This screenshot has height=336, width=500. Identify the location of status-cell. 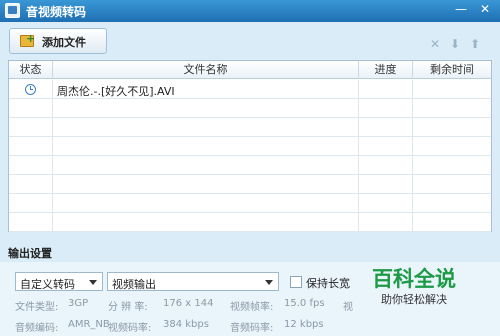
(31, 89).